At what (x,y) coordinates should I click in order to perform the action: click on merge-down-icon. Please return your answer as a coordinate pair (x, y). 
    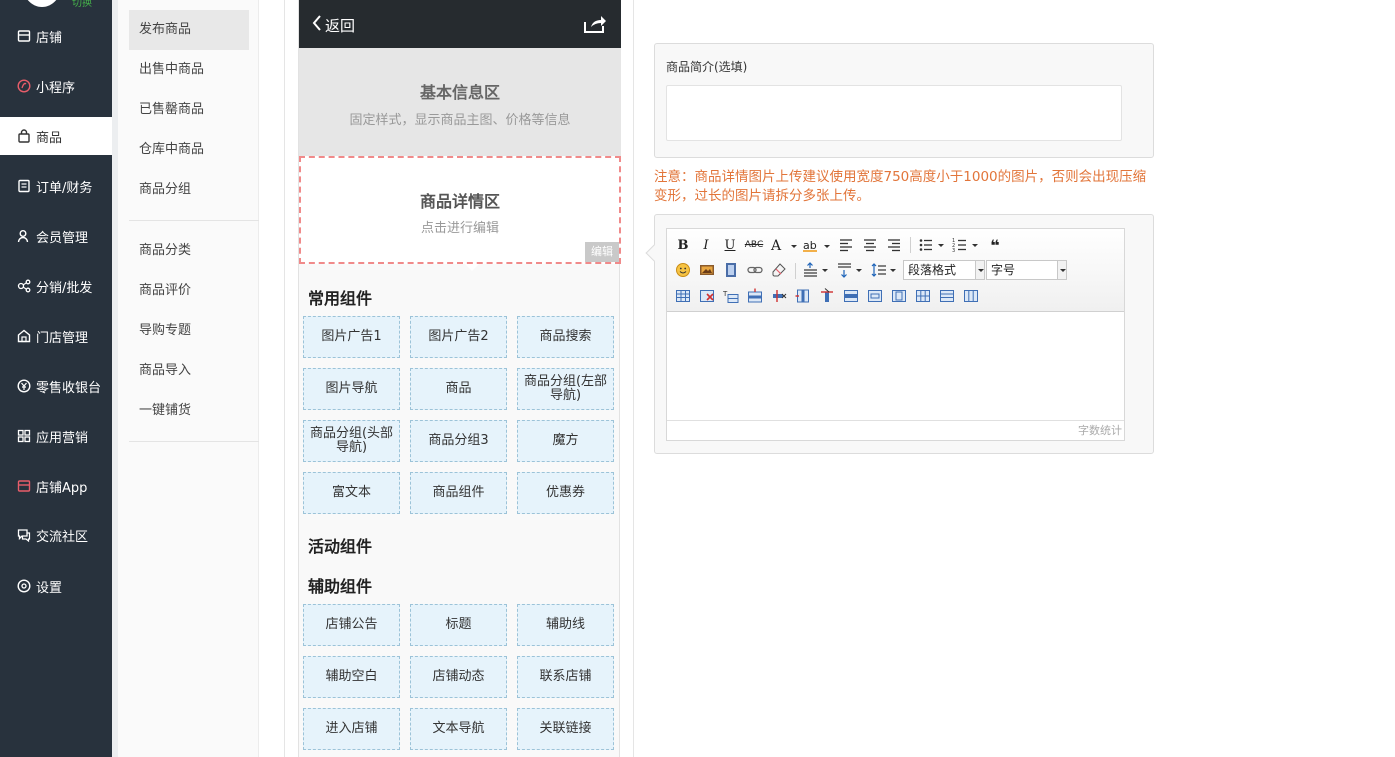
    Looking at the image, I should click on (899, 296).